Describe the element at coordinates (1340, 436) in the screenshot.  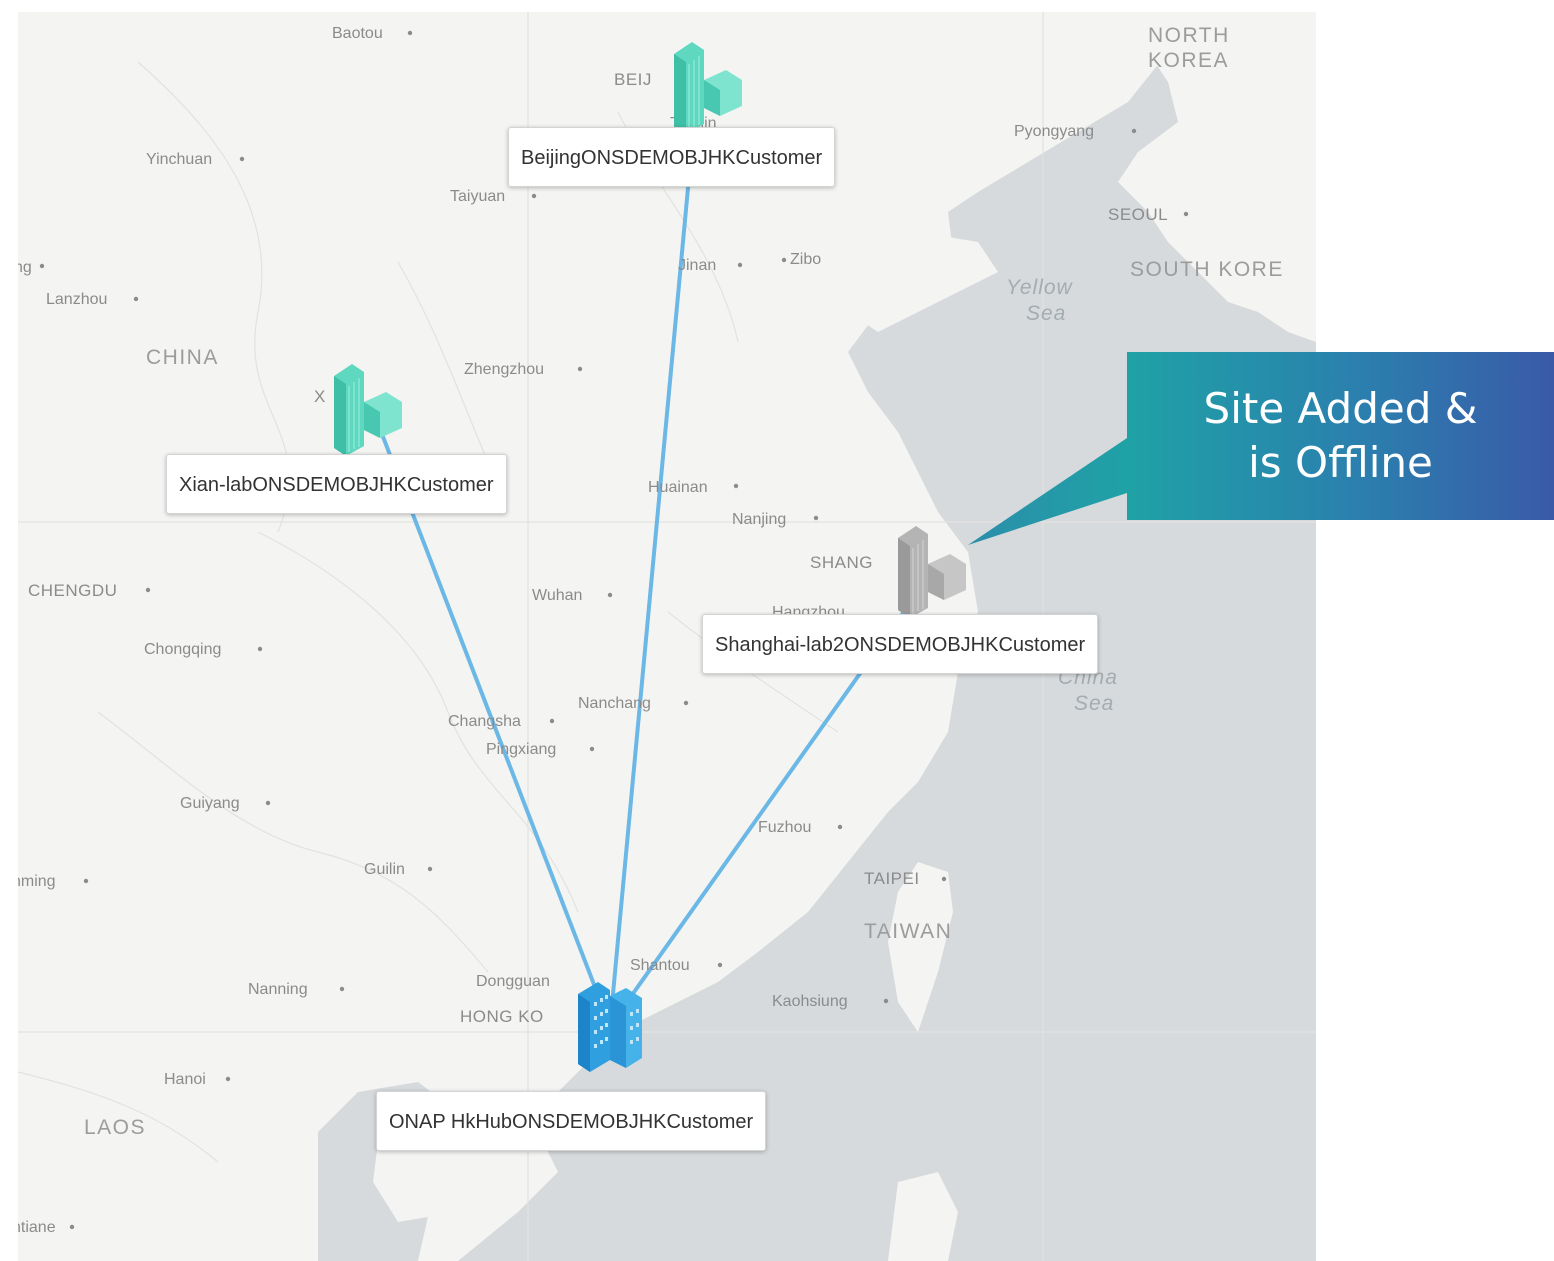
I see `offline-callout: Site Added & is Offline` at that location.